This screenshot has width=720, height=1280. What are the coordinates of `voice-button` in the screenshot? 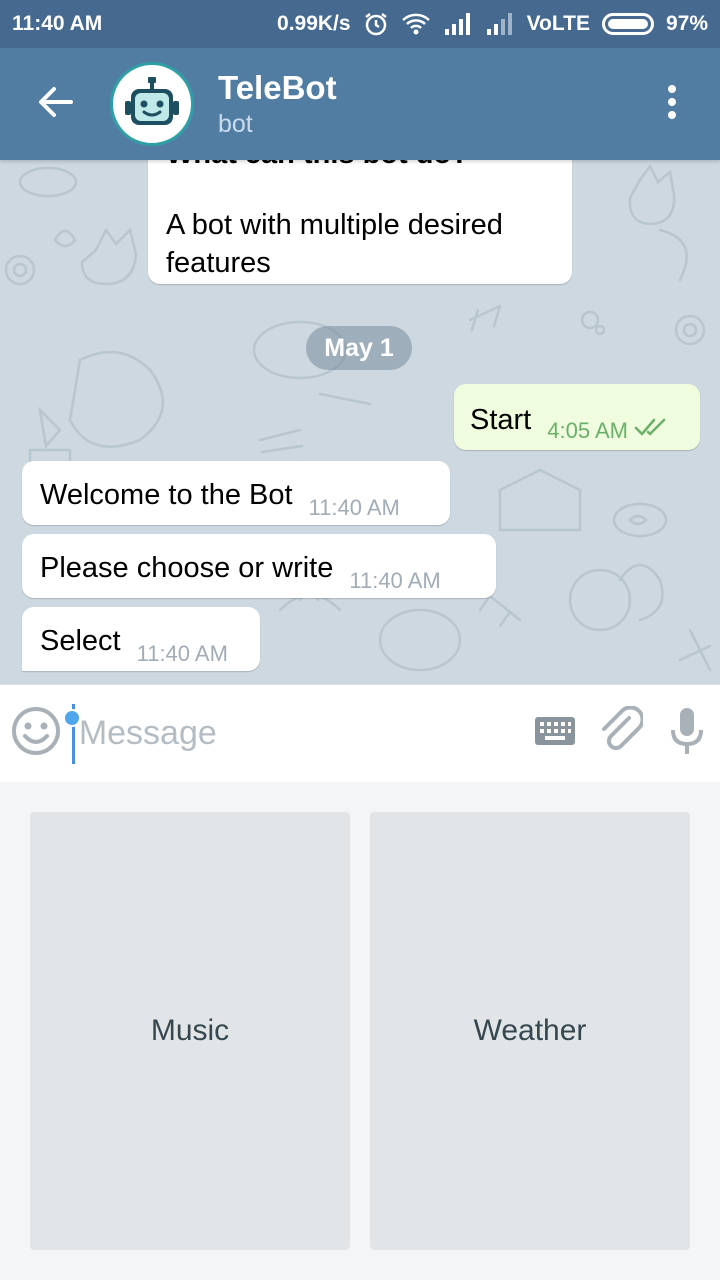 It's located at (687, 734).